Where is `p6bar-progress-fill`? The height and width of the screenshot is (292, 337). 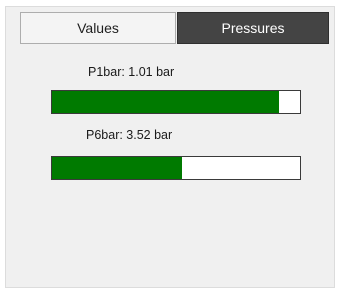 p6bar-progress-fill is located at coordinates (117, 168).